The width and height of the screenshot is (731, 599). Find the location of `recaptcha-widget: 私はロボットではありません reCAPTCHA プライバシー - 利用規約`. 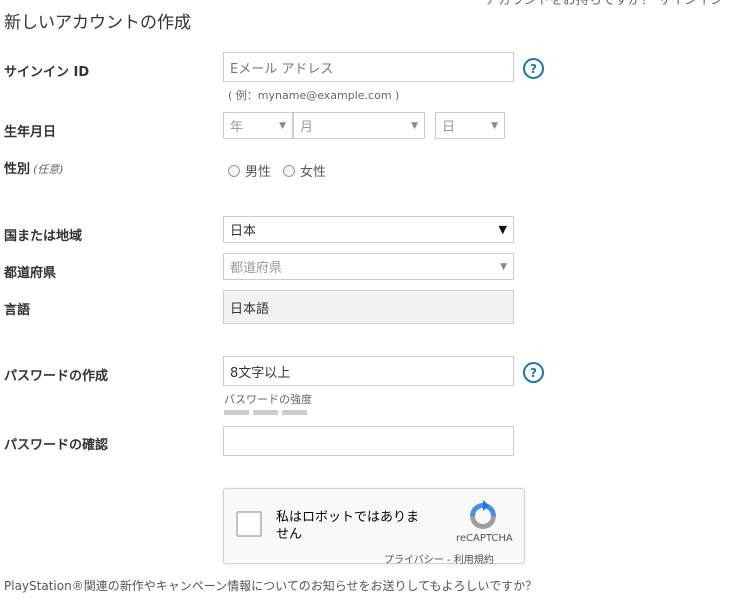

recaptcha-widget: 私はロボットではありません reCAPTCHA プライバシー - 利用規約 is located at coordinates (374, 527).